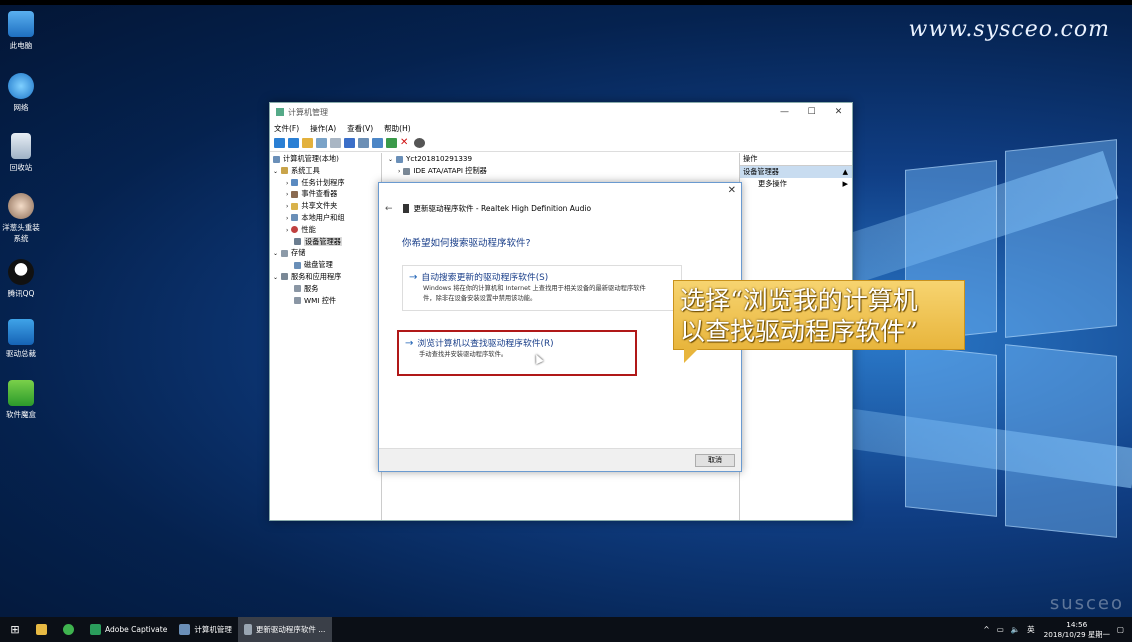 The image size is (1132, 642). Describe the element at coordinates (21, 45) in the screenshot. I see `desktop-icon-label: 此电脑` at that location.